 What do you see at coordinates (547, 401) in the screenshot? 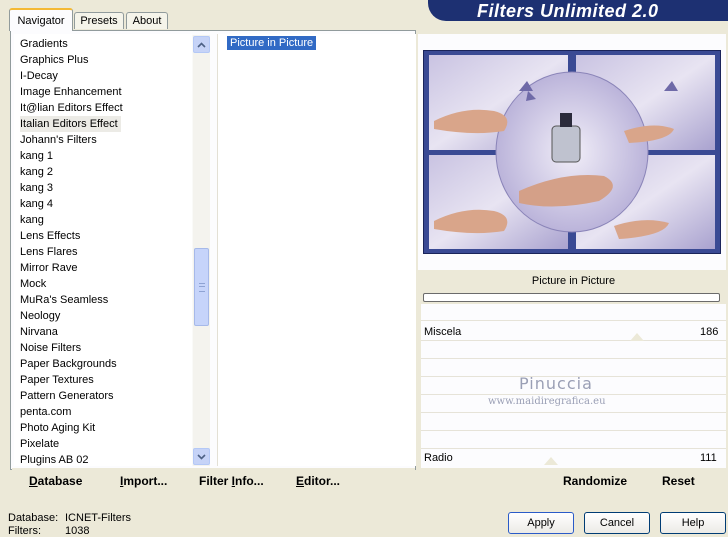
I see `watermark-url: www.maidiregrafica.eu` at bounding box center [547, 401].